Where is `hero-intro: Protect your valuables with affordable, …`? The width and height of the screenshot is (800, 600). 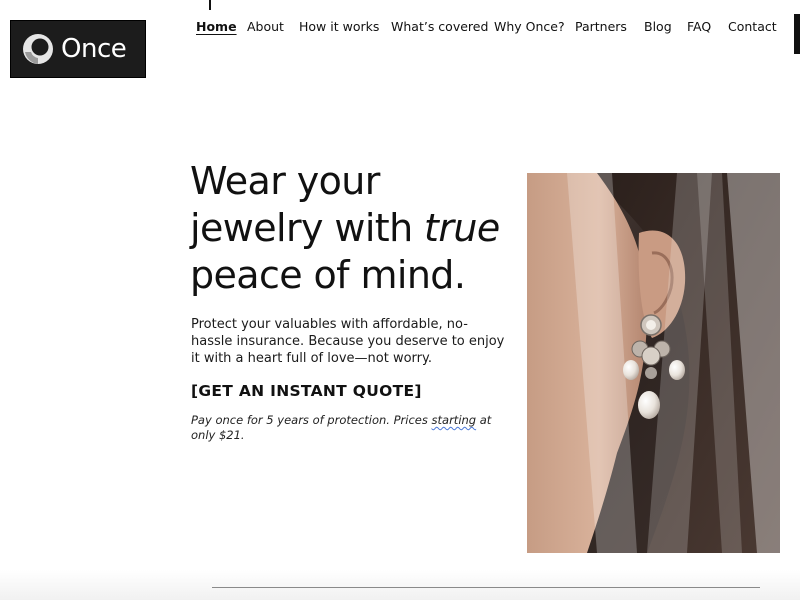
hero-intro: Protect your valuables with affordable, … is located at coordinates (348, 341).